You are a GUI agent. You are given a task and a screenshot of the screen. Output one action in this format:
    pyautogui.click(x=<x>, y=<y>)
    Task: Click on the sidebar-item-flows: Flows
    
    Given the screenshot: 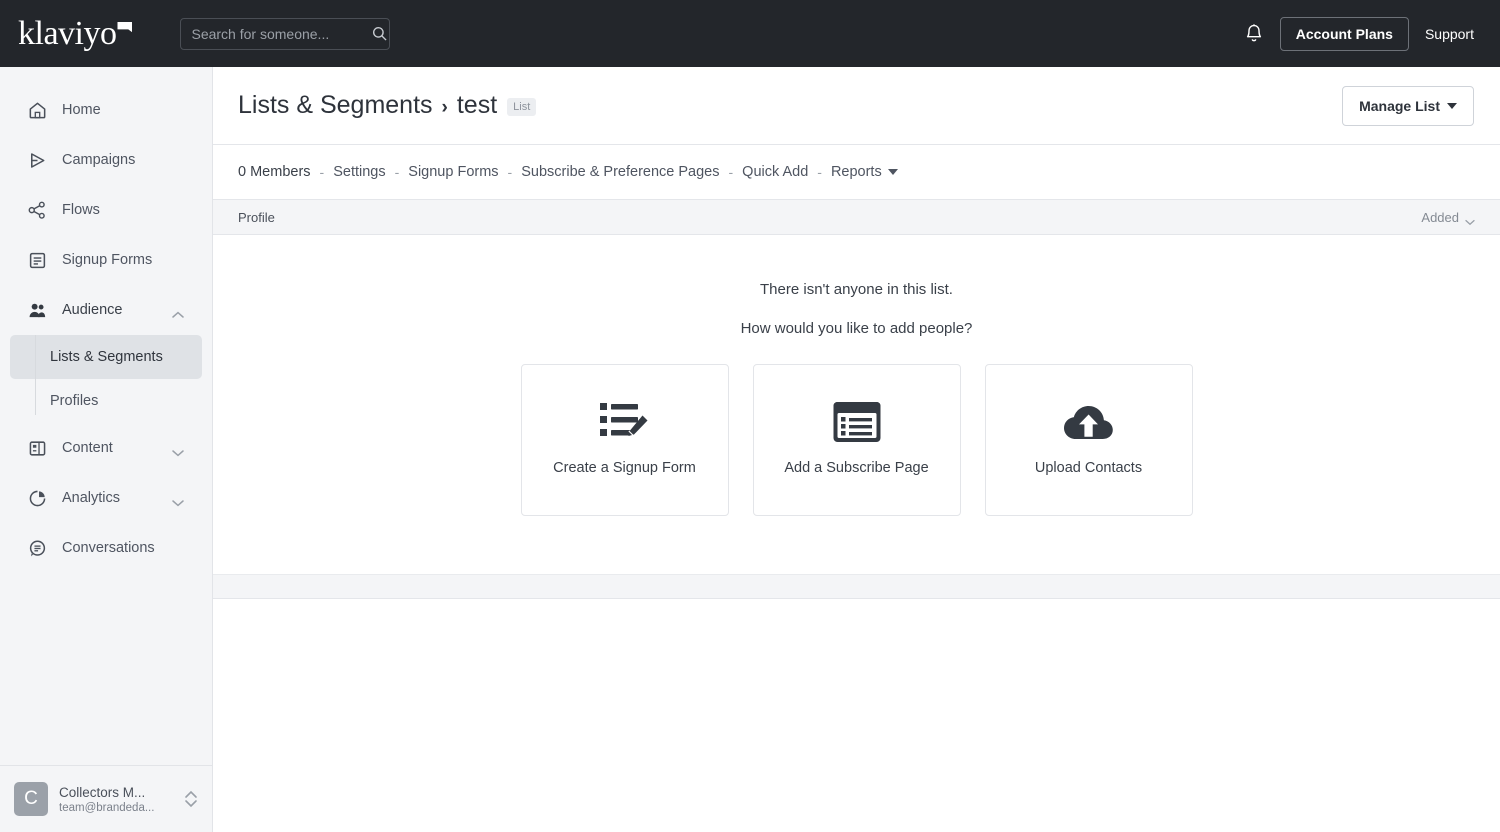 What is the action you would take?
    pyautogui.click(x=106, y=210)
    